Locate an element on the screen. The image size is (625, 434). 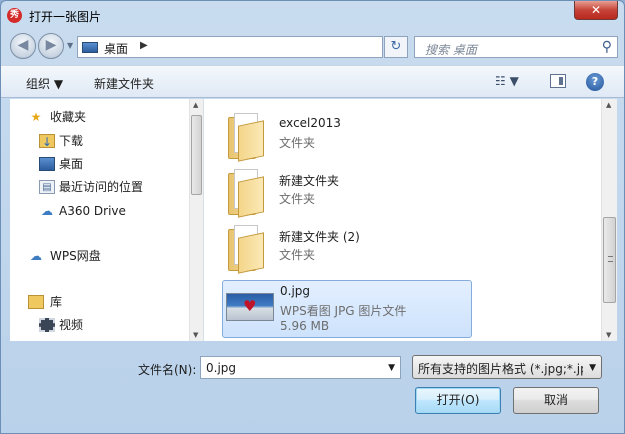
video-film-icon is located at coordinates (47, 325).